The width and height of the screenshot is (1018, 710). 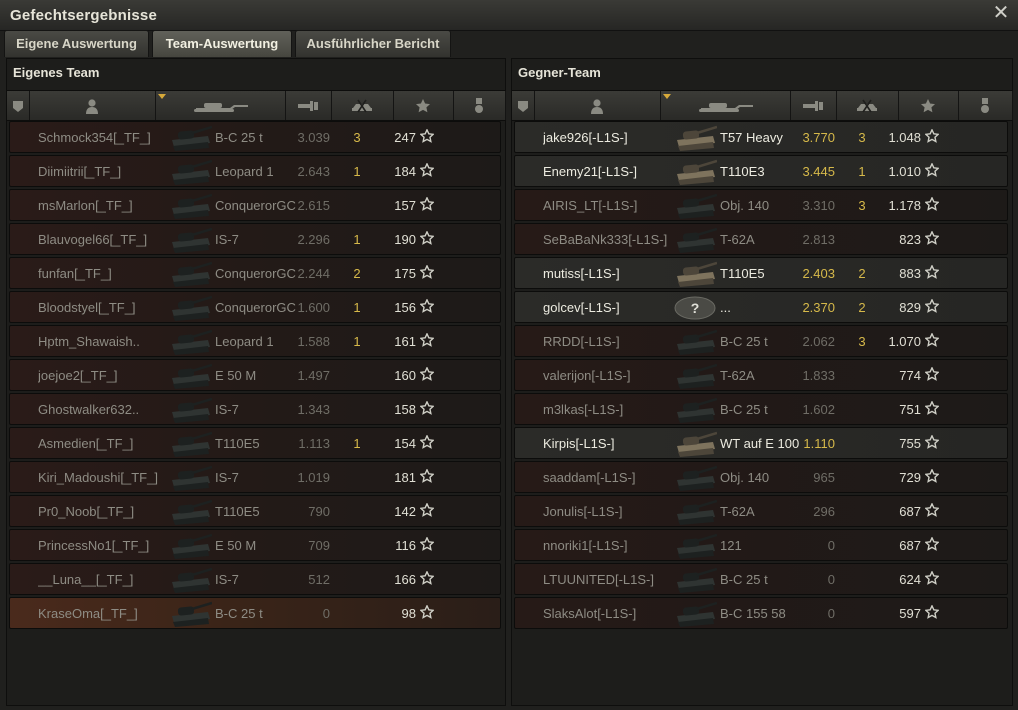 What do you see at coordinates (255, 613) in the screenshot?
I see `player-row: KraseOma[_TF_] B-C 25 t 0 98` at bounding box center [255, 613].